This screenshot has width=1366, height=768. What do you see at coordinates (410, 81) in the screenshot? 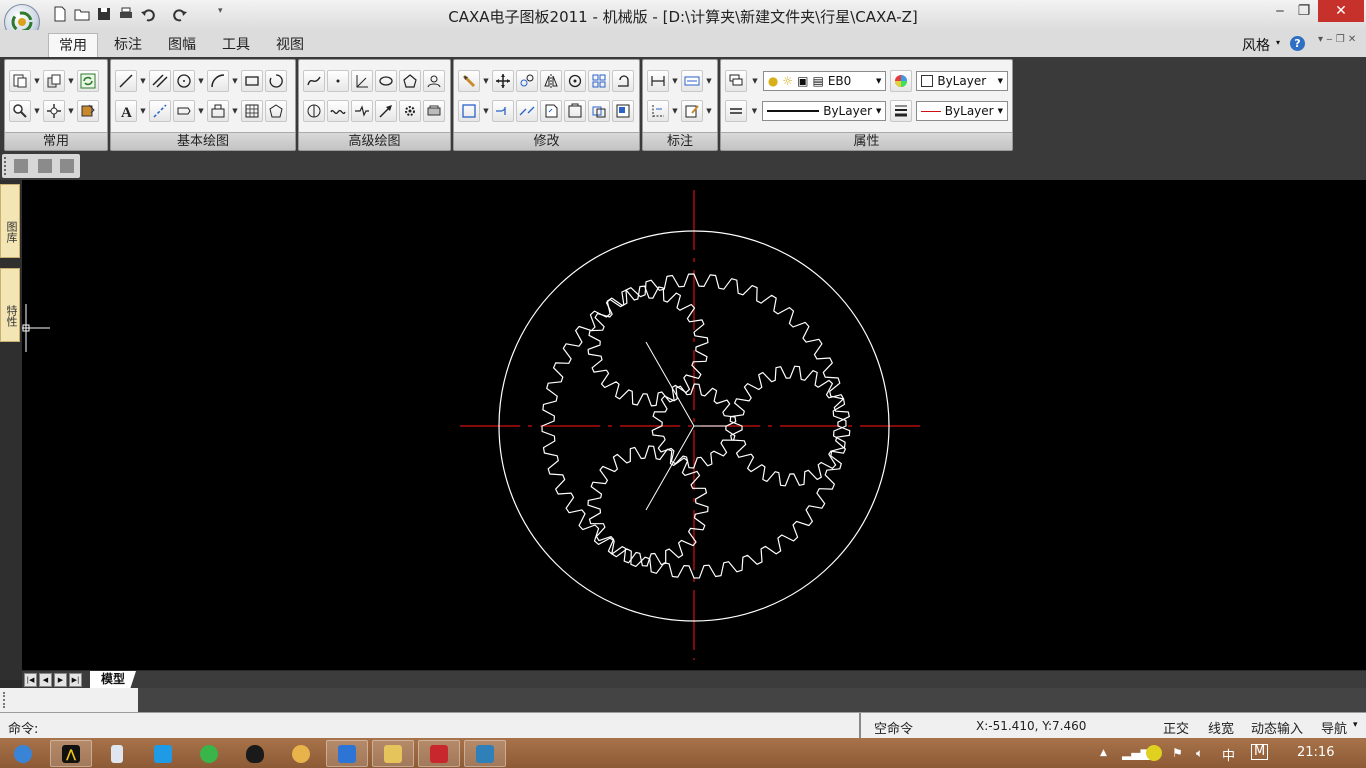
I see `pentagon-icon` at bounding box center [410, 81].